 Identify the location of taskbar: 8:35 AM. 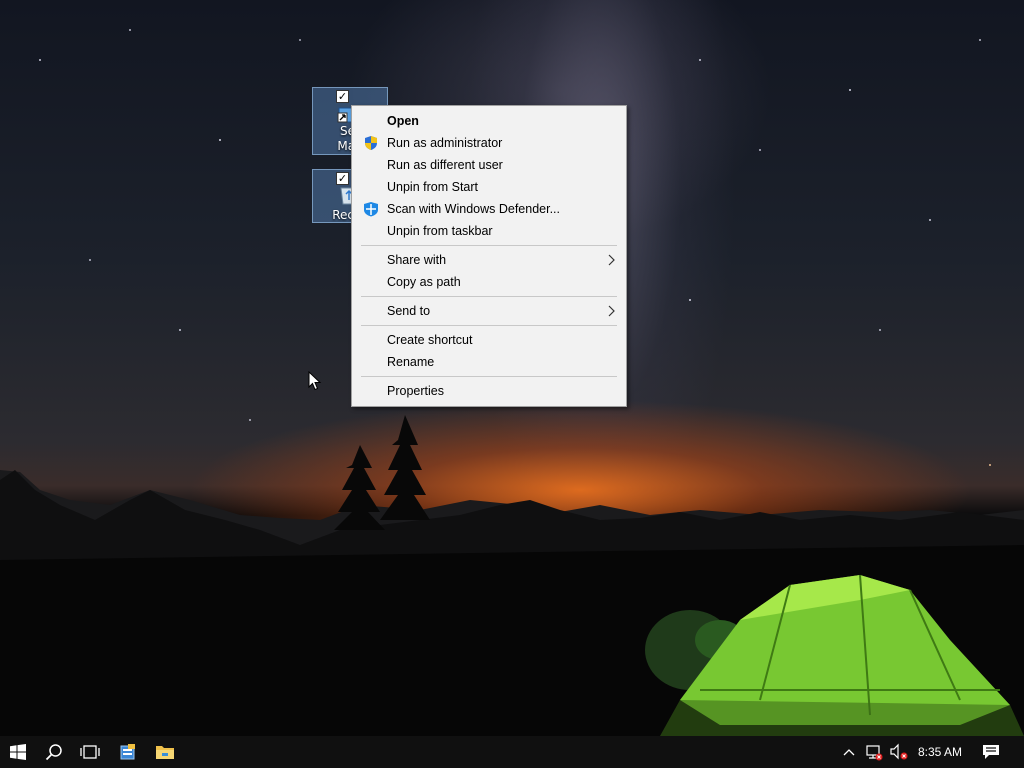
(512, 752).